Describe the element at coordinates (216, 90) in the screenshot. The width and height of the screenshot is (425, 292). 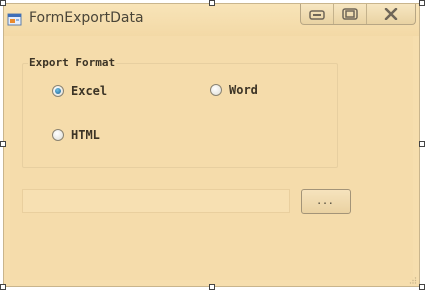
I see `word-radio-circle` at that location.